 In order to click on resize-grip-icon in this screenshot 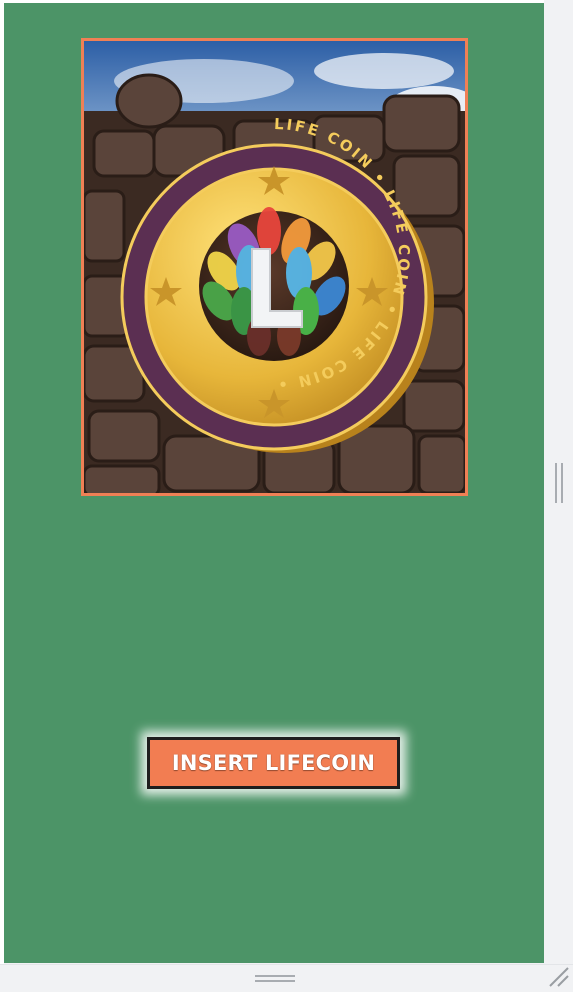, I will do `click(559, 977)`.